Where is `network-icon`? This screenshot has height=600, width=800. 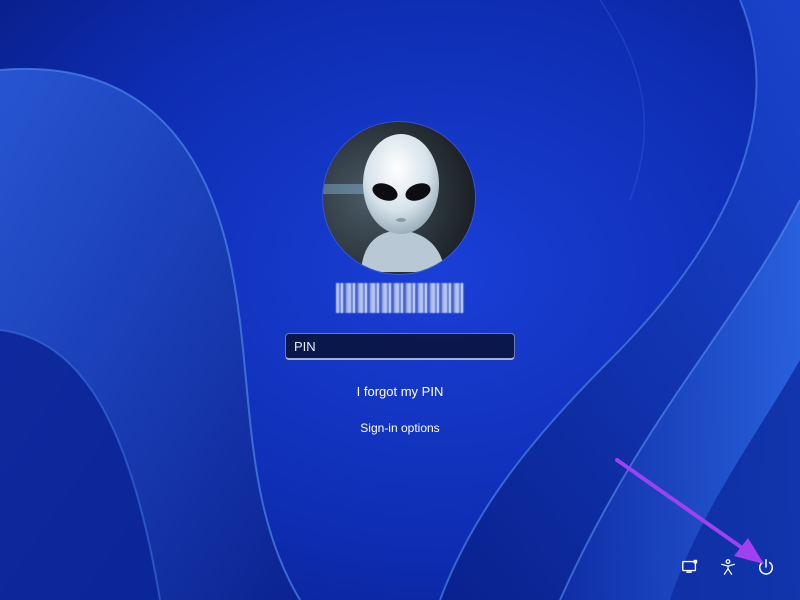 network-icon is located at coordinates (690, 566).